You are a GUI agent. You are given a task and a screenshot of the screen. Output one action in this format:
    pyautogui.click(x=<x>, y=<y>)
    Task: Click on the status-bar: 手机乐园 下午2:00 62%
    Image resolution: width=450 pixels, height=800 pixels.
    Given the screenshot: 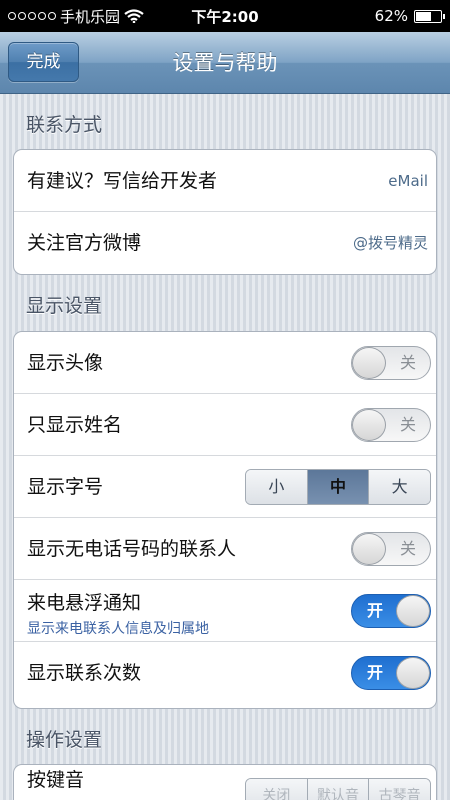 What is the action you would take?
    pyautogui.click(x=225, y=16)
    